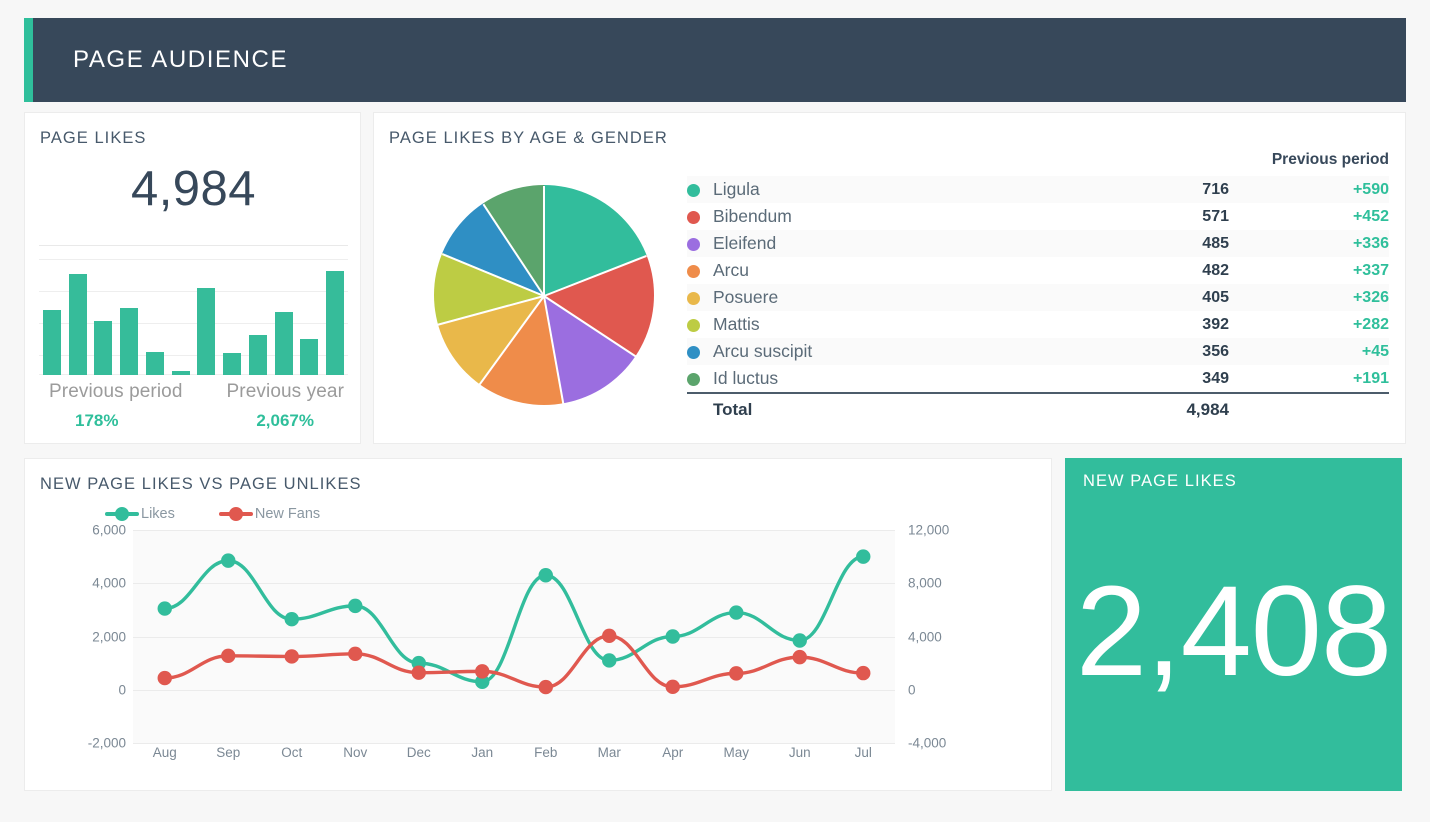 Image resolution: width=1430 pixels, height=822 pixels. Describe the element at coordinates (1309, 189) in the screenshot. I see `legend-row-previous: +590` at that location.